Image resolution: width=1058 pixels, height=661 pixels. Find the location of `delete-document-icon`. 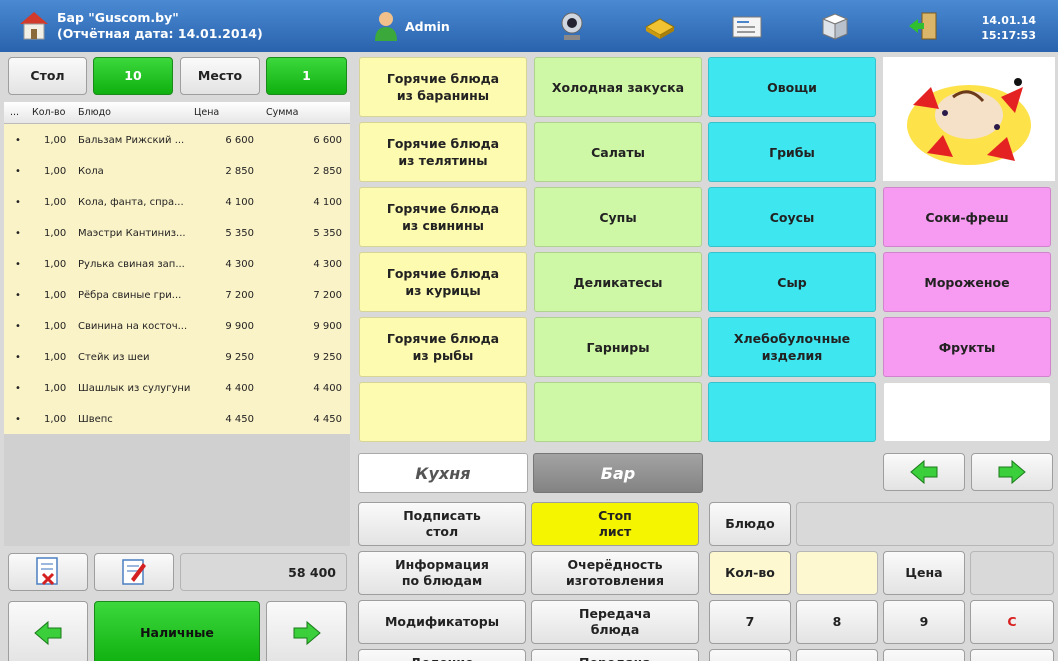

delete-document-icon is located at coordinates (47, 571).